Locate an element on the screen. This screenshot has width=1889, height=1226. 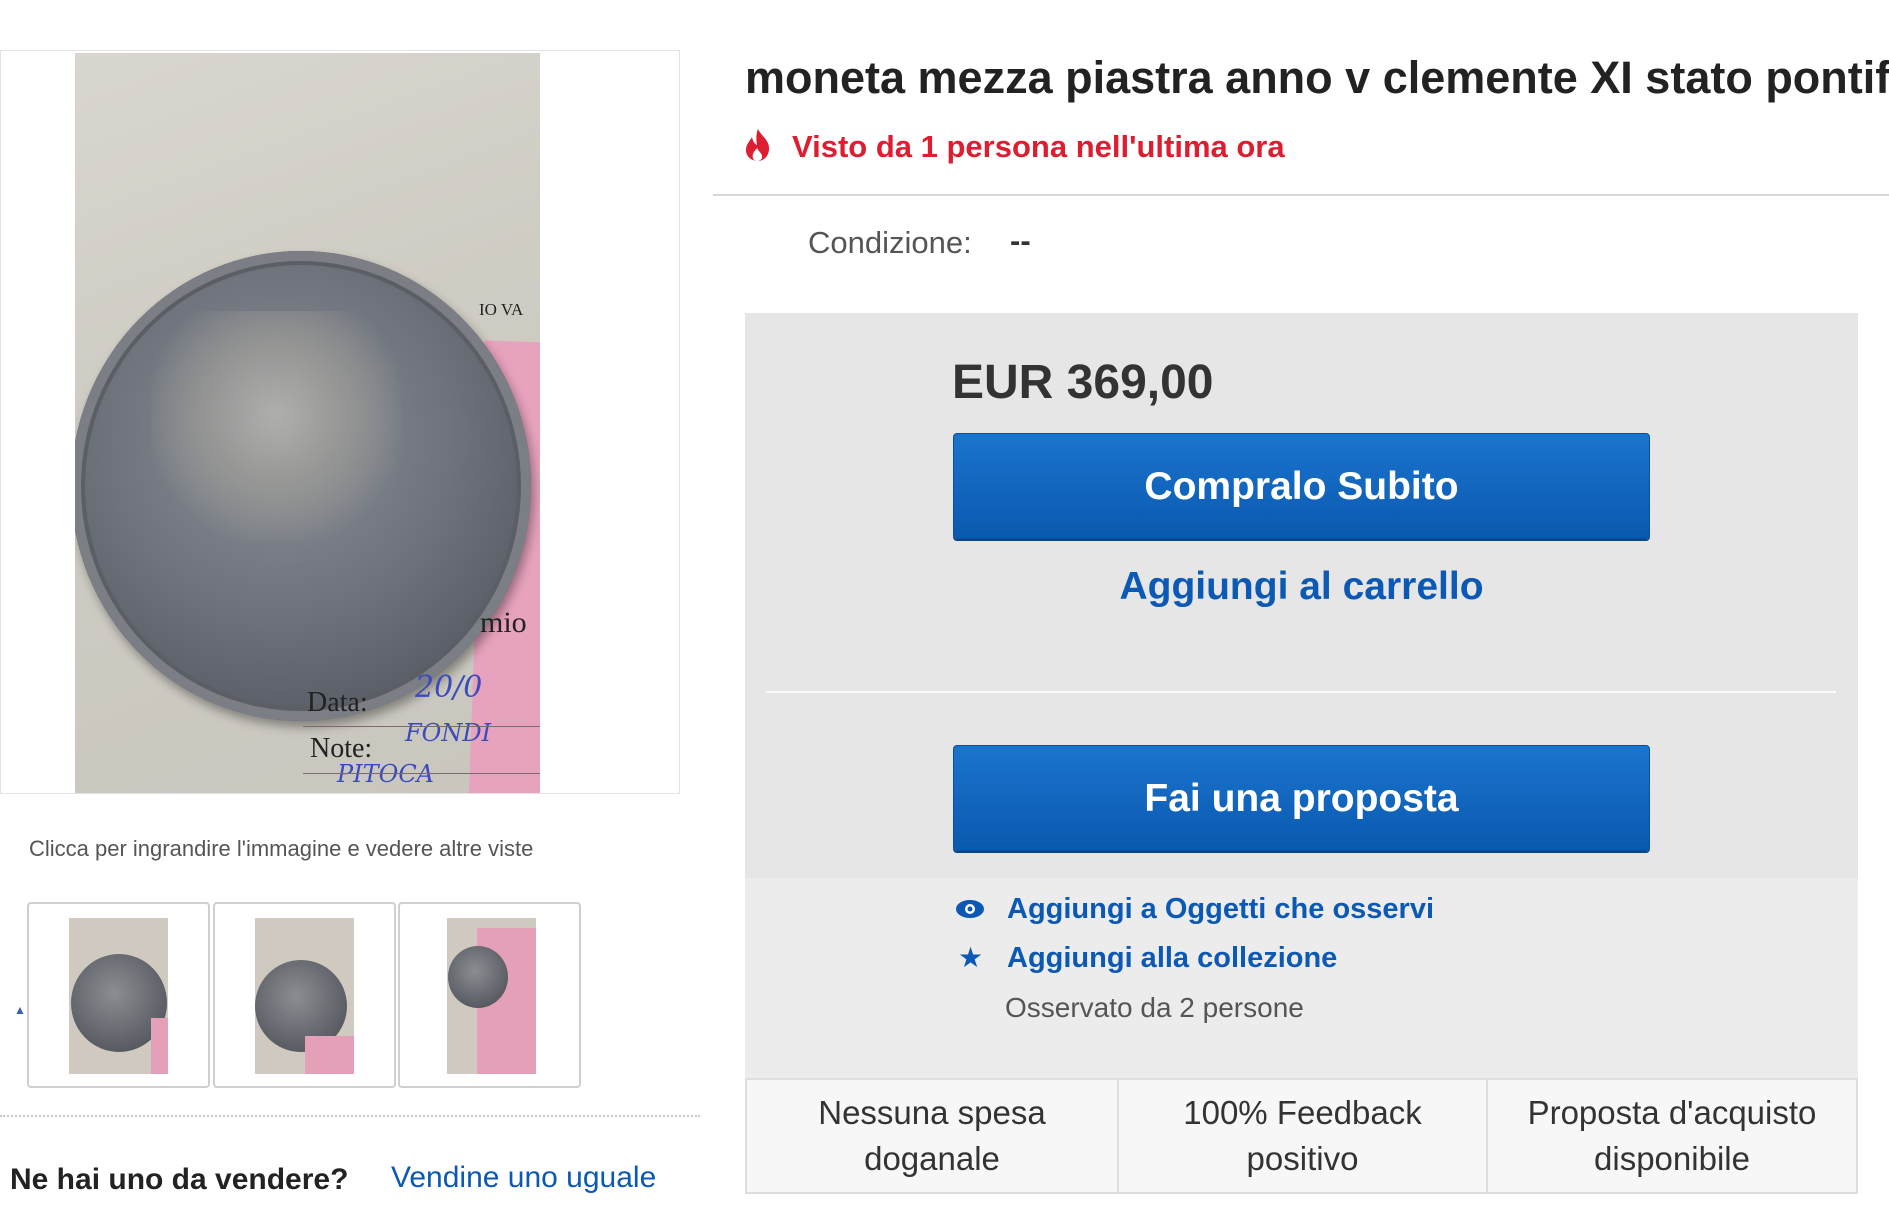
coin-image is located at coordinates (303, 486).